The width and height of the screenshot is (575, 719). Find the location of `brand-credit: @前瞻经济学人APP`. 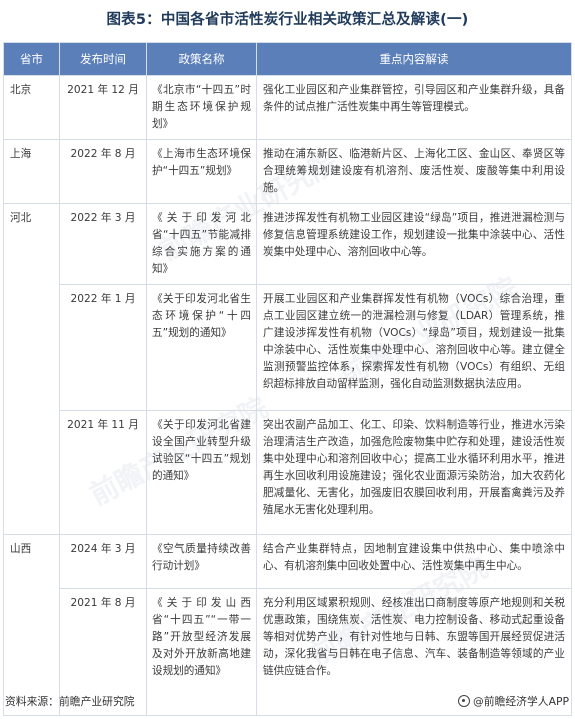

brand-credit: @前瞻经济学人APP is located at coordinates (513, 701).